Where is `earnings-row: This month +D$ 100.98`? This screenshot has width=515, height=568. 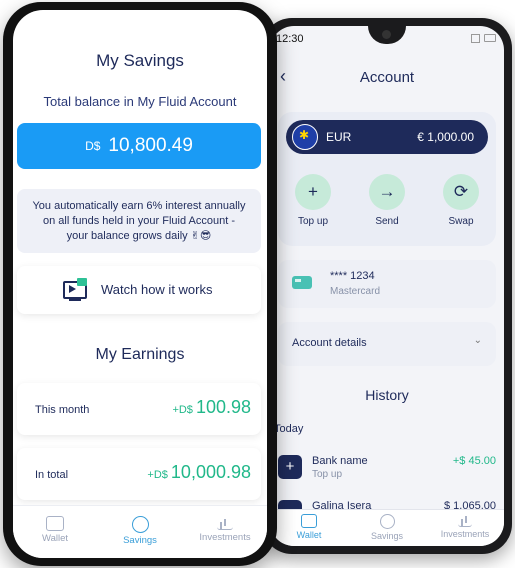 earnings-row: This month +D$ 100.98 is located at coordinates (139, 409).